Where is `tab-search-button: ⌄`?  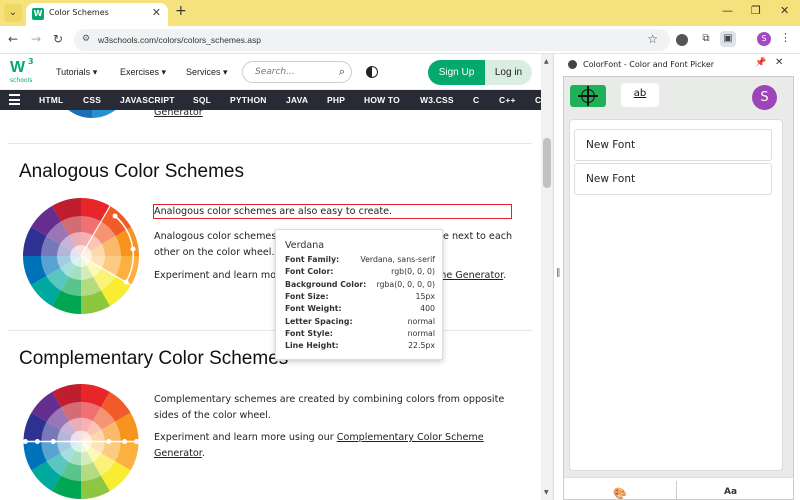
tab-search-button: ⌄ is located at coordinates (13, 13).